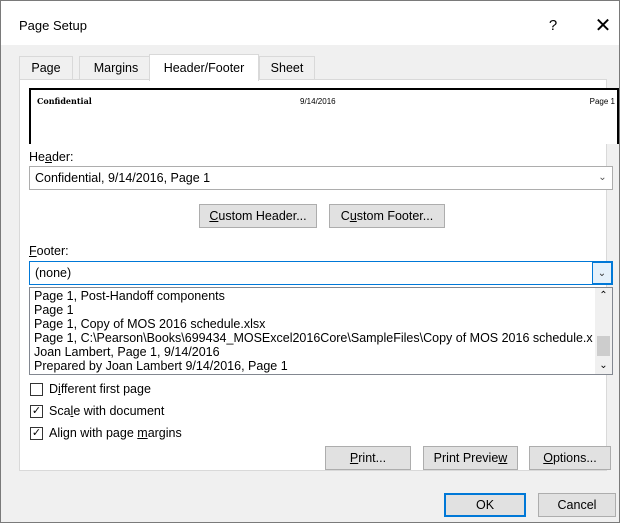 Image resolution: width=620 pixels, height=523 pixels. Describe the element at coordinates (602, 101) in the screenshot. I see `preview-right-section: Page 1` at that location.